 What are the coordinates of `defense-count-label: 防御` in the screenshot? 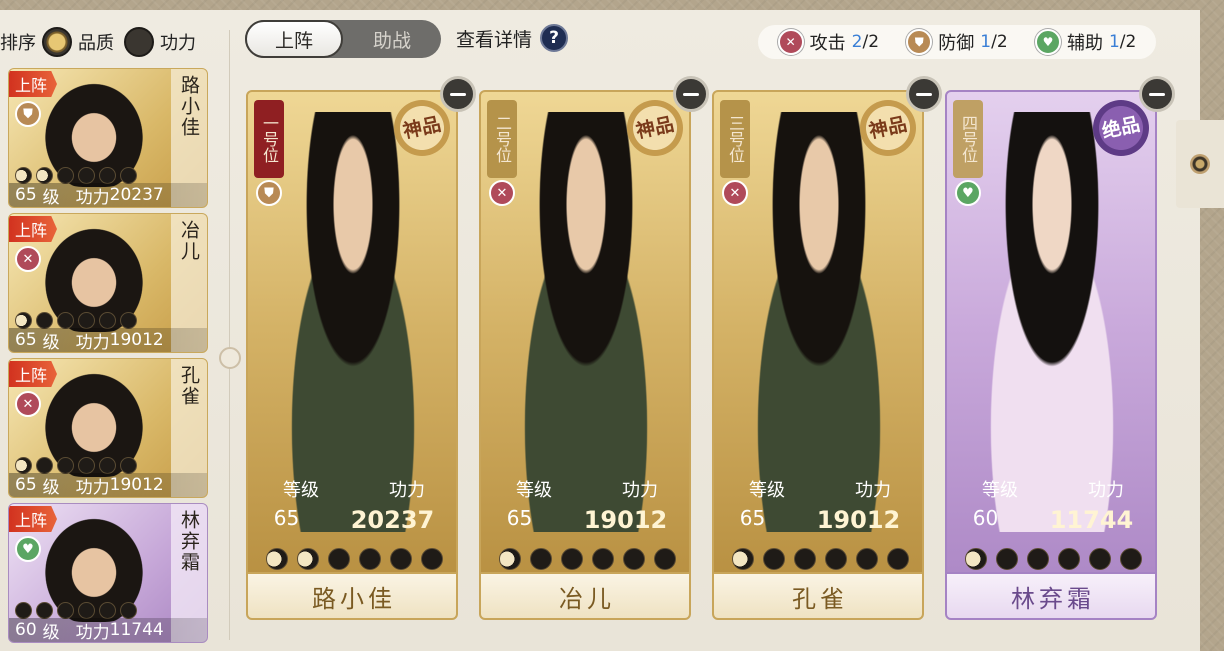 It's located at (956, 43).